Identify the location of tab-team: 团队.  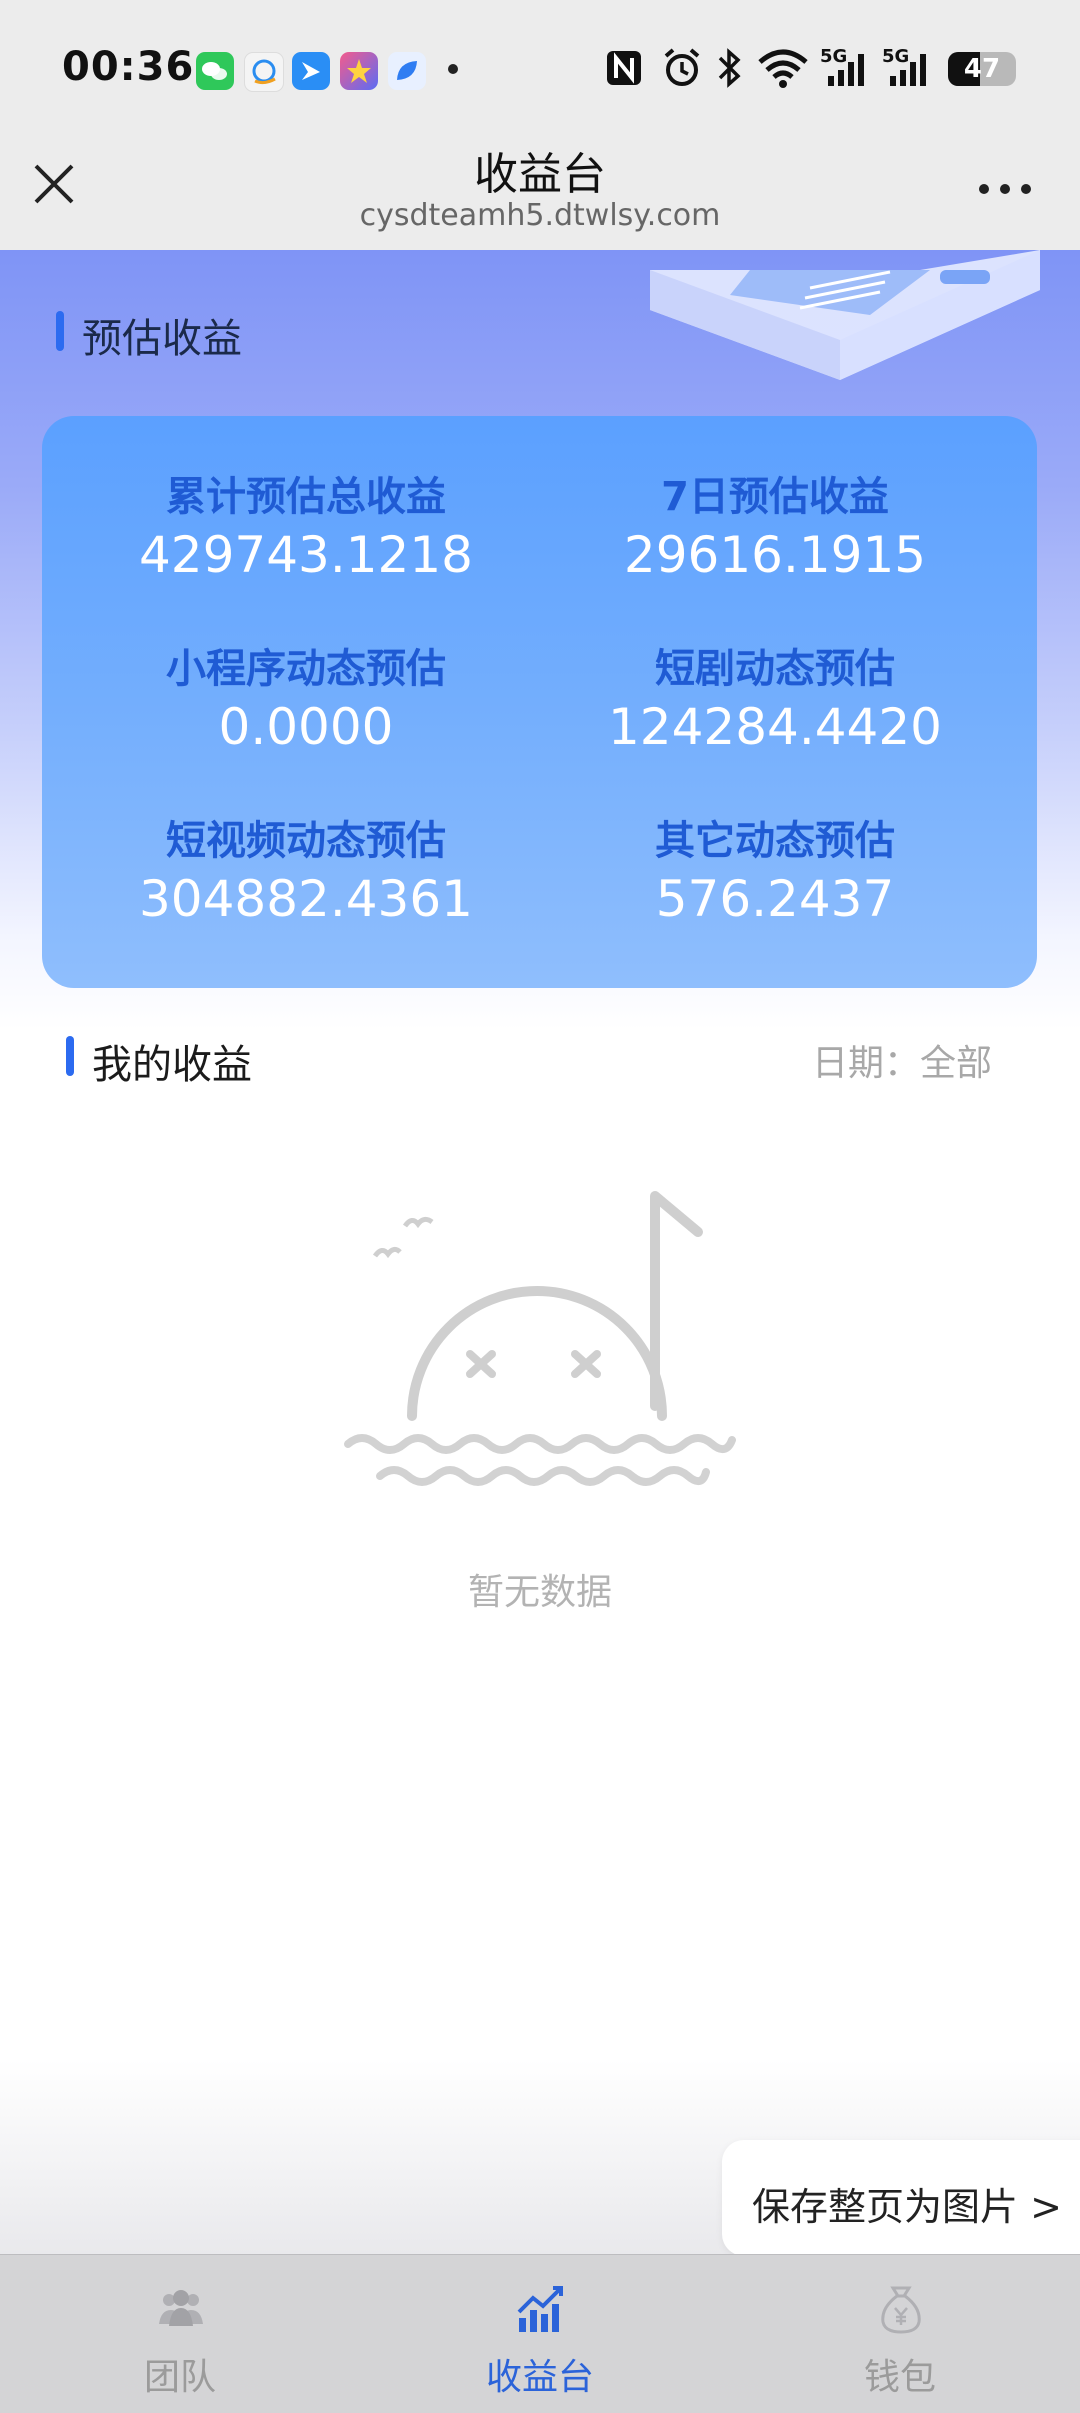
(180, 2333).